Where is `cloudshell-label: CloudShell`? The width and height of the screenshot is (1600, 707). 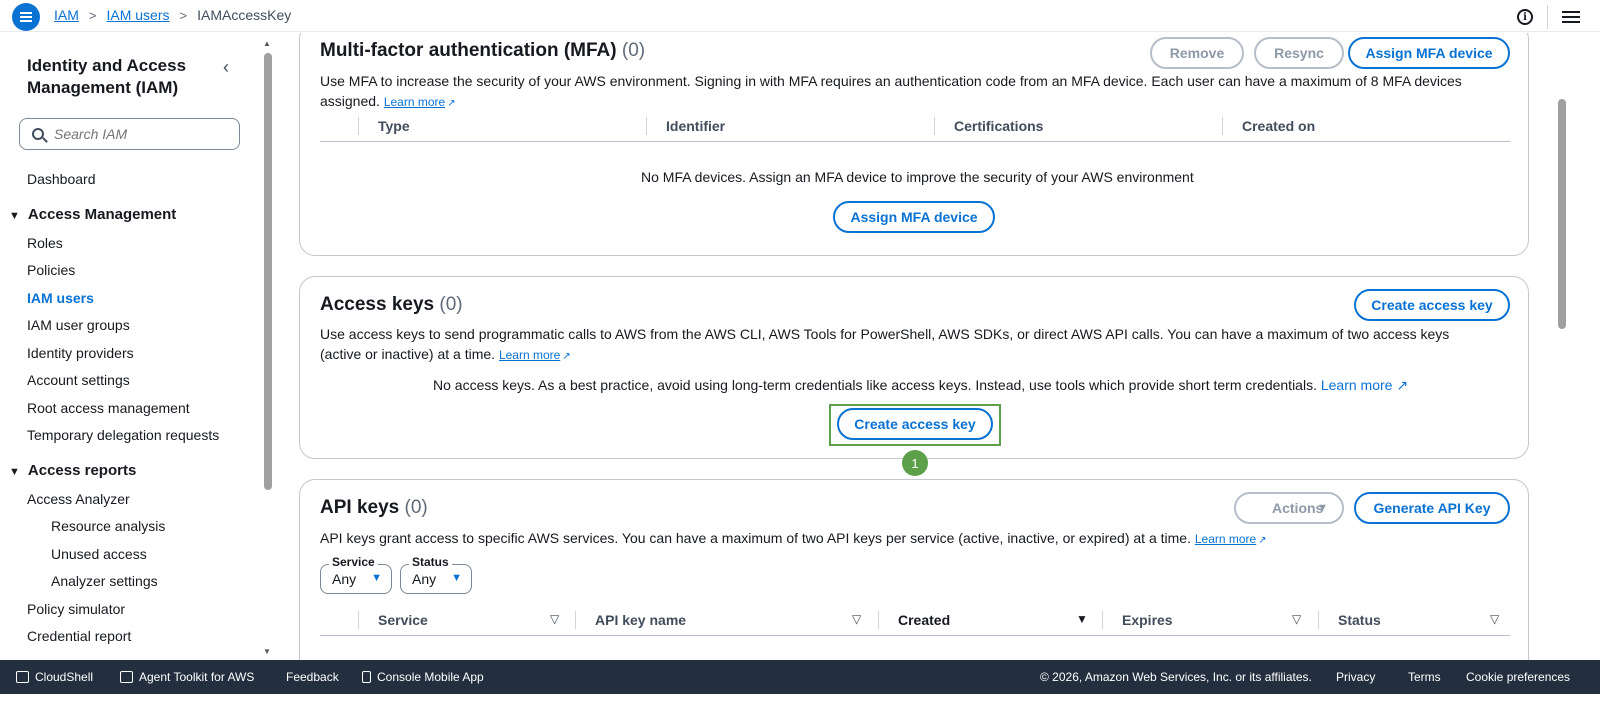
cloudshell-label: CloudShell is located at coordinates (64, 677).